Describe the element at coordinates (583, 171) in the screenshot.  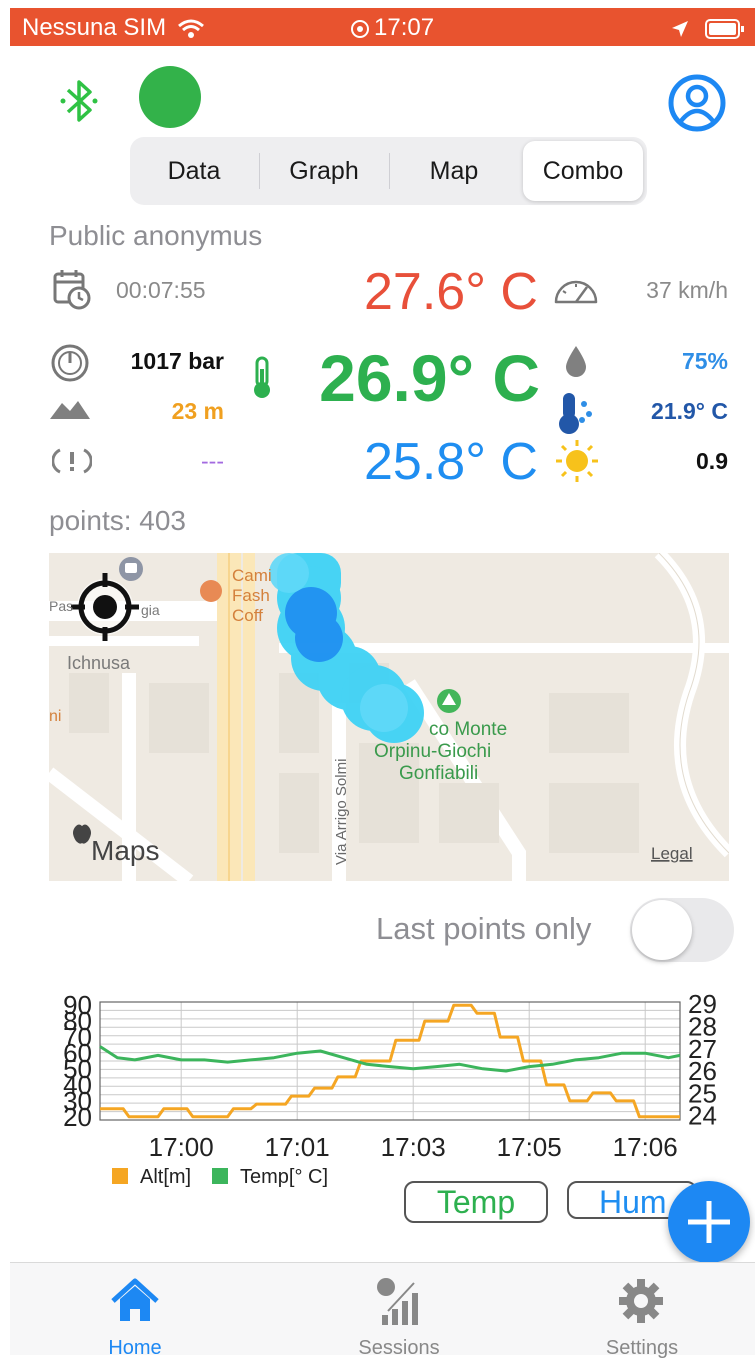
I see `segment-combo: Combo` at that location.